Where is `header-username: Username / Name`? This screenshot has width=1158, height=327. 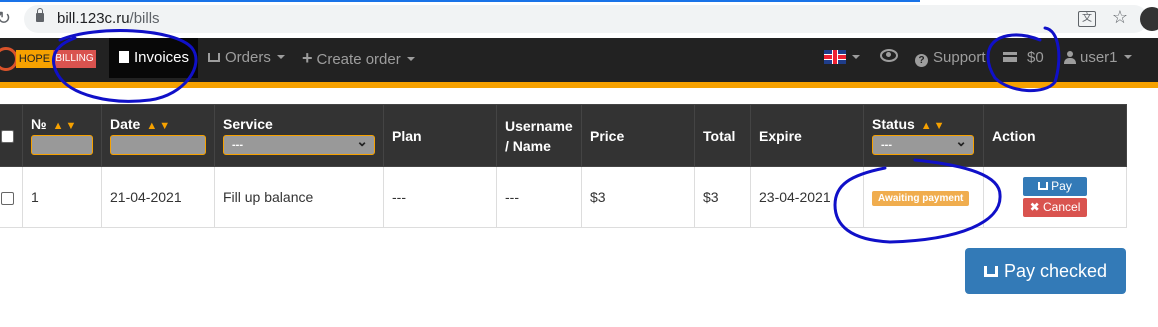 header-username: Username / Name is located at coordinates (539, 135).